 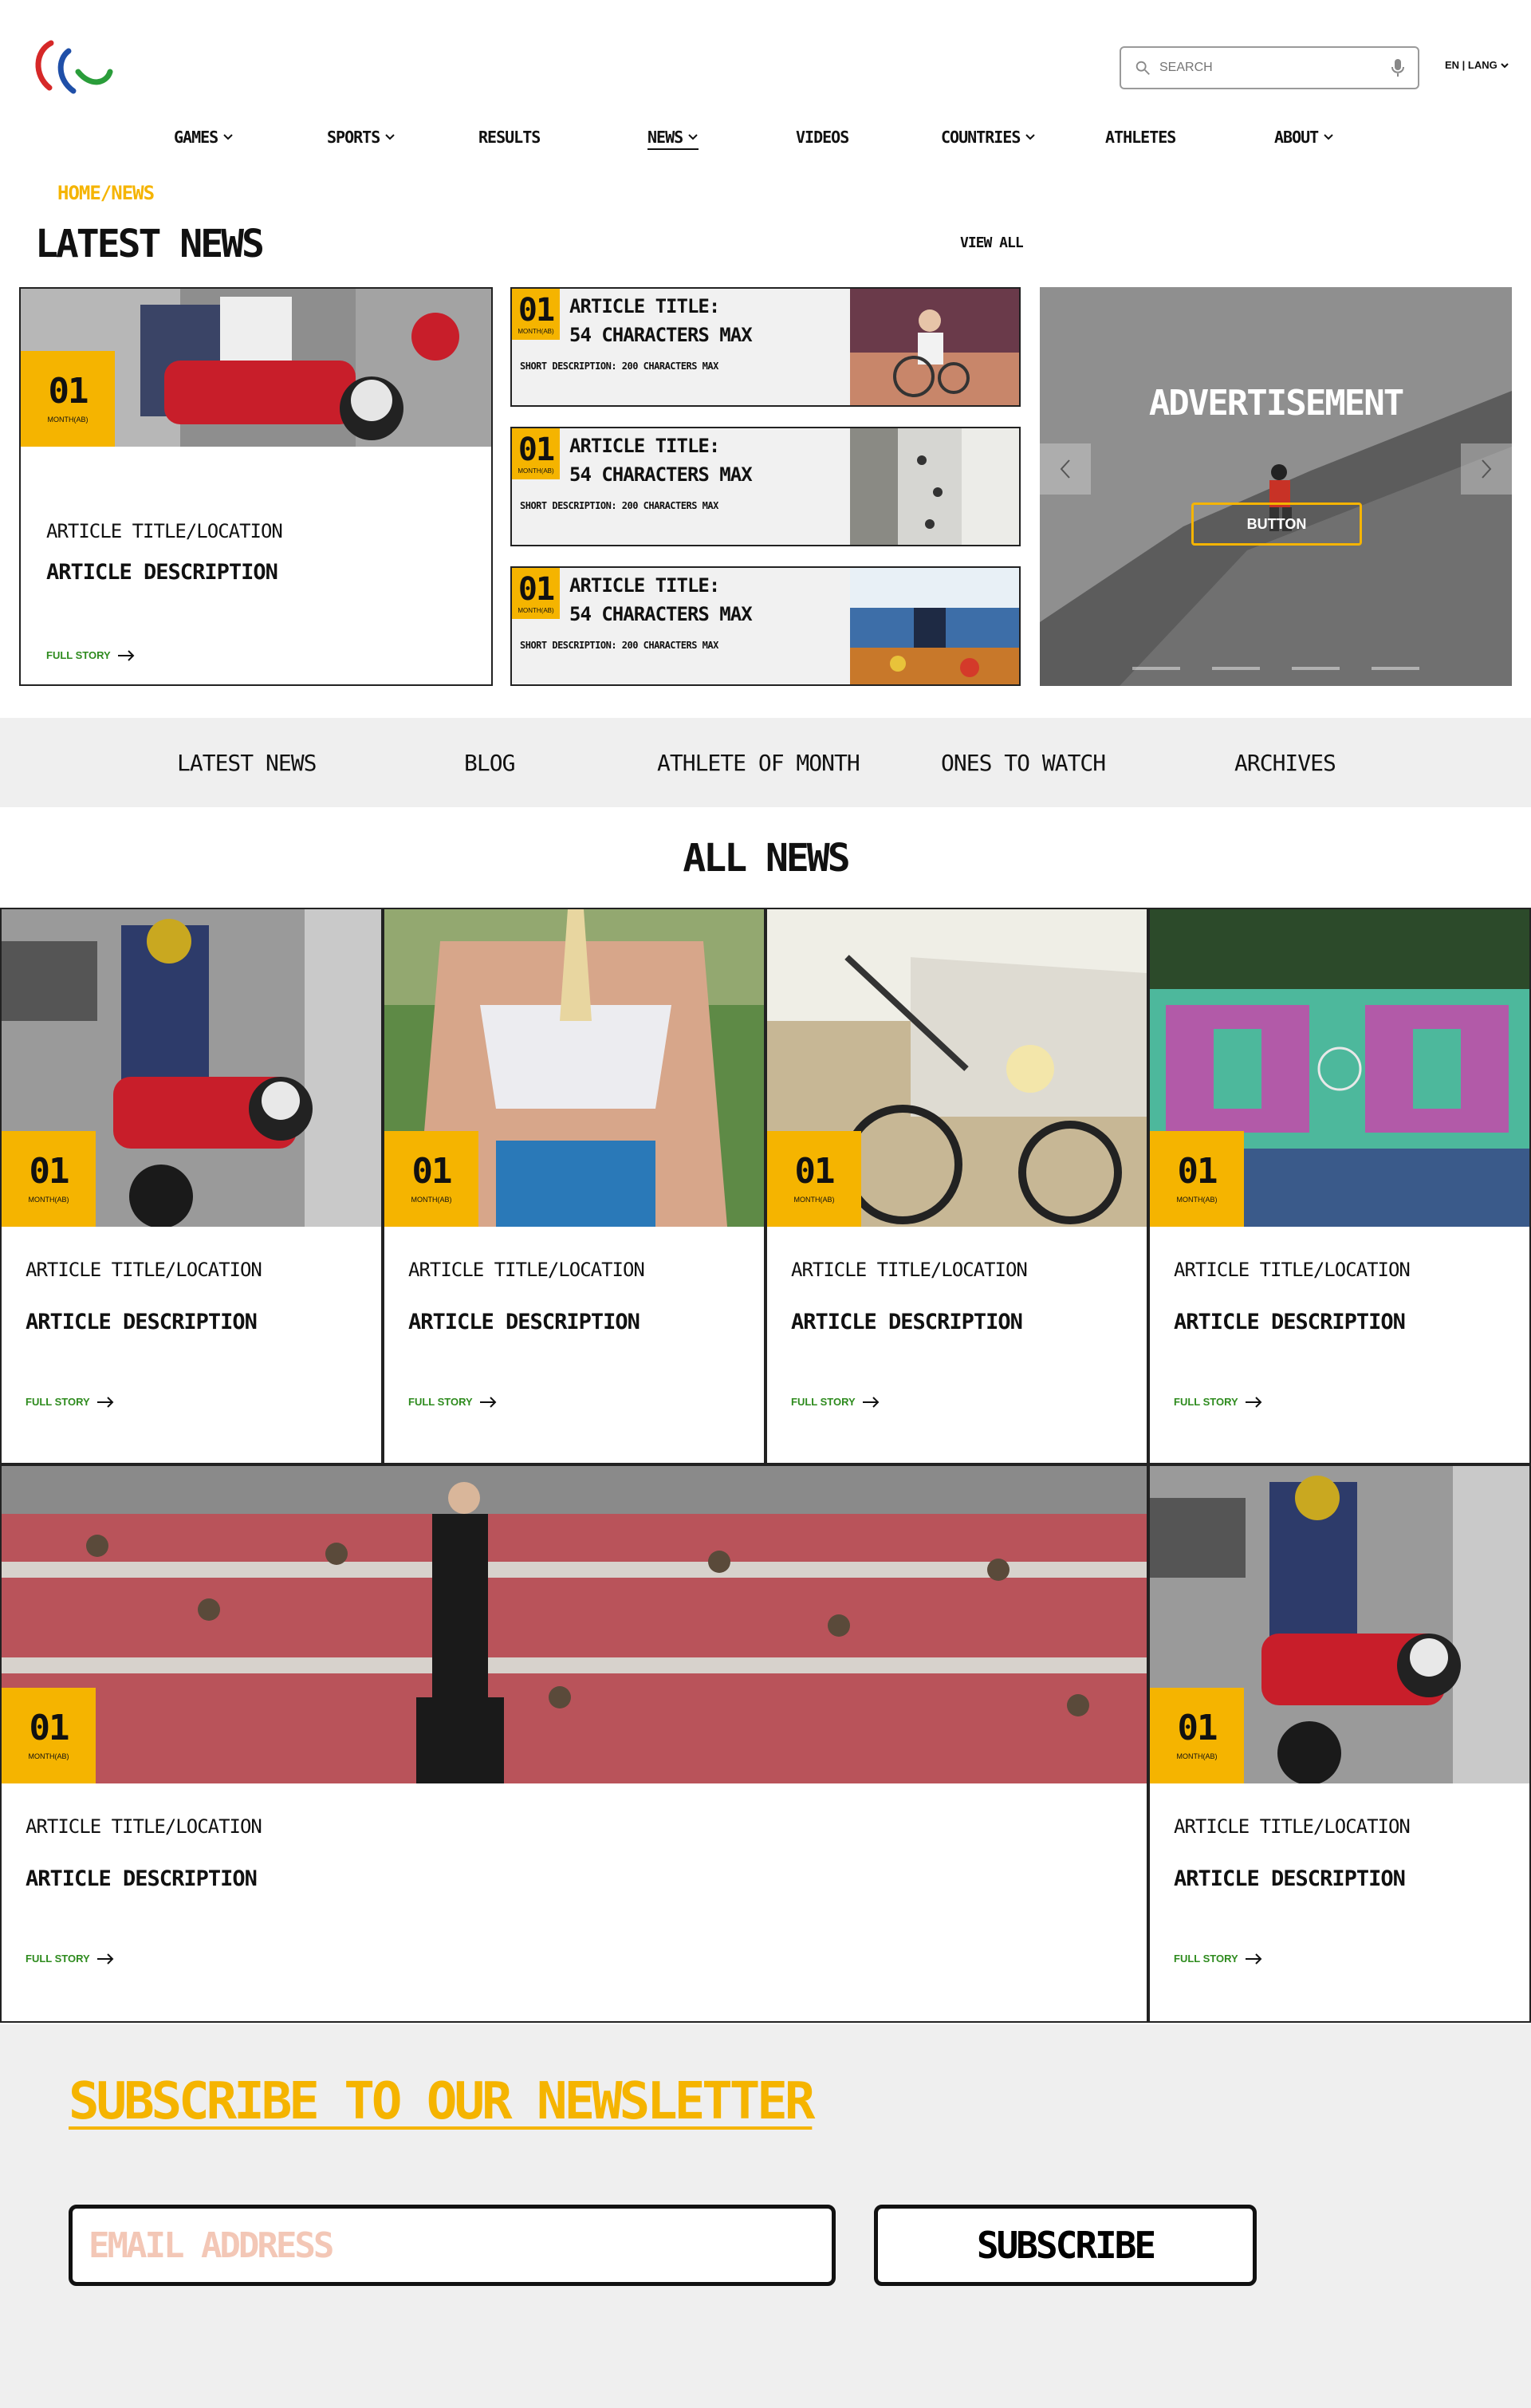 What do you see at coordinates (71, 67) in the screenshot?
I see `paralympic-logo` at bounding box center [71, 67].